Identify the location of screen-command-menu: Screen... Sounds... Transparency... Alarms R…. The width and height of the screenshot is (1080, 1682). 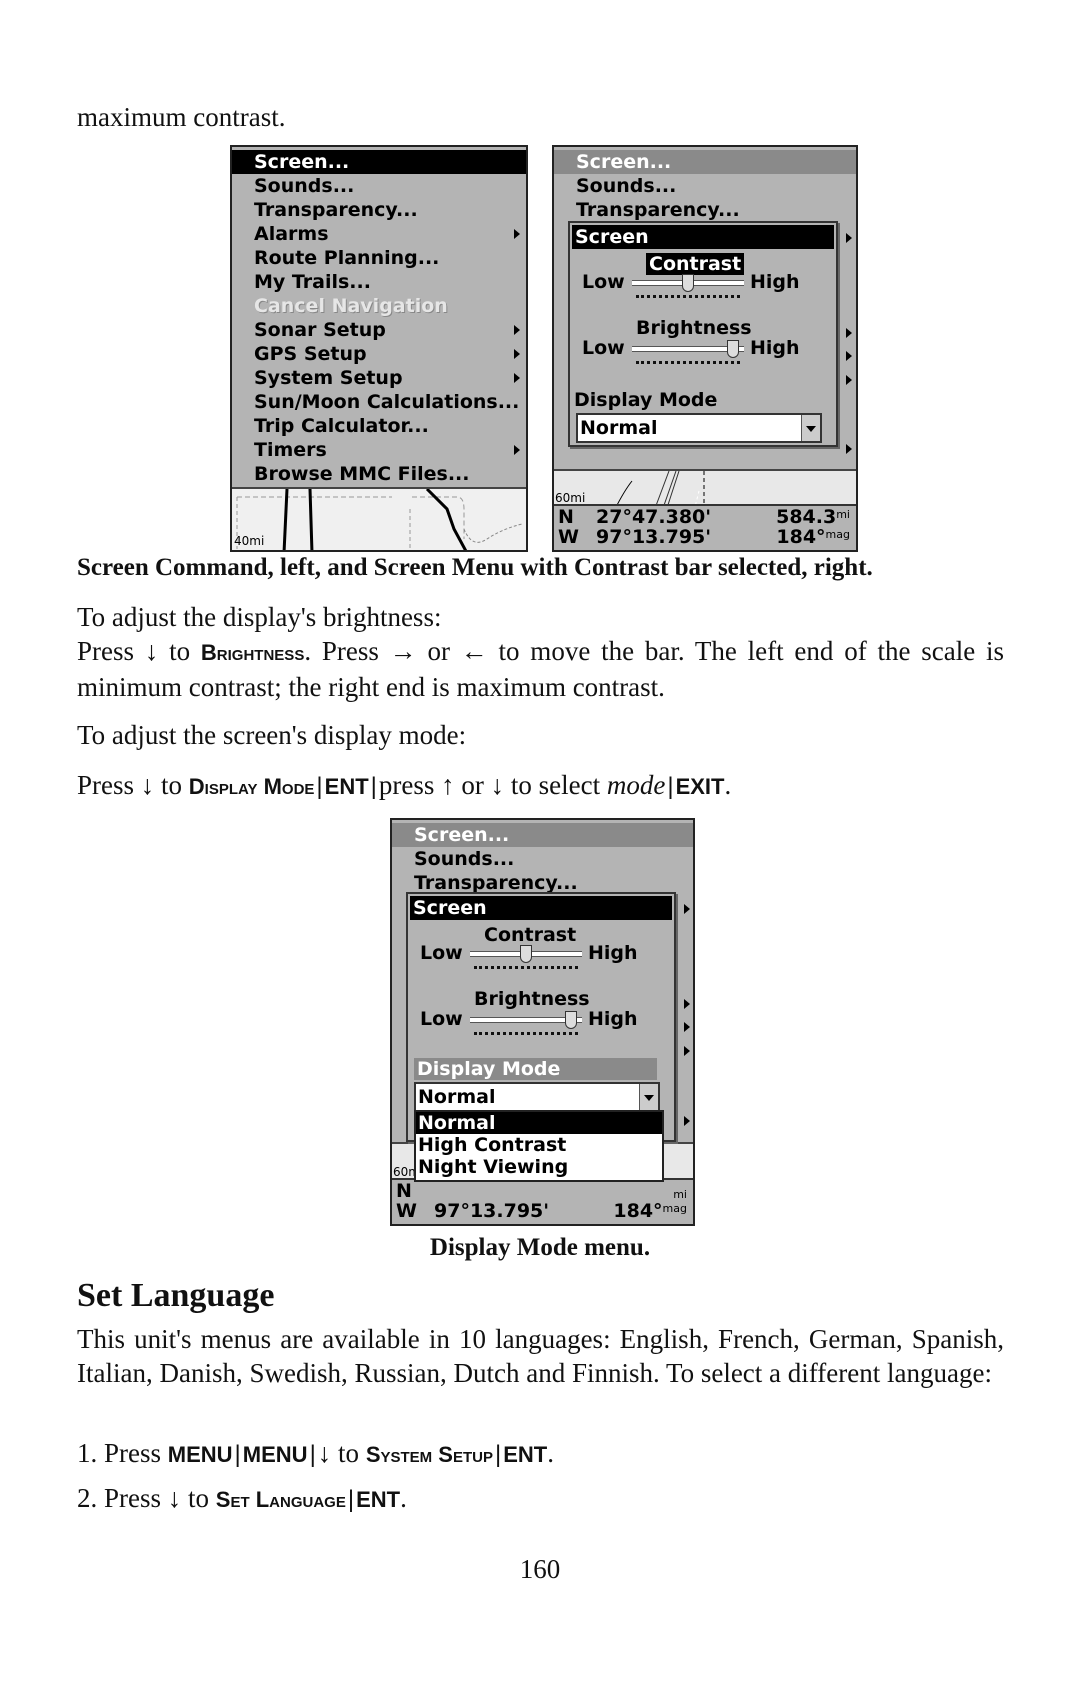
(379, 348).